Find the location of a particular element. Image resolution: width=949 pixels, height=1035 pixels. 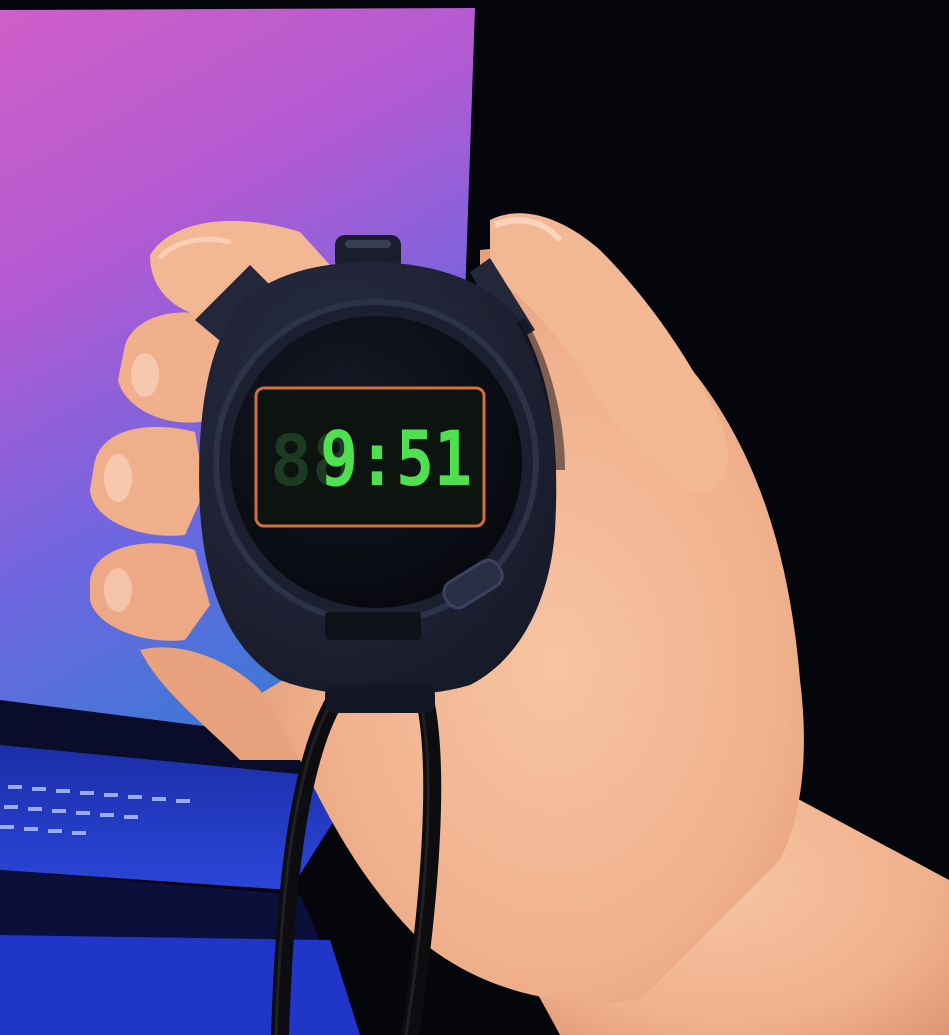

label-plate is located at coordinates (373, 626).